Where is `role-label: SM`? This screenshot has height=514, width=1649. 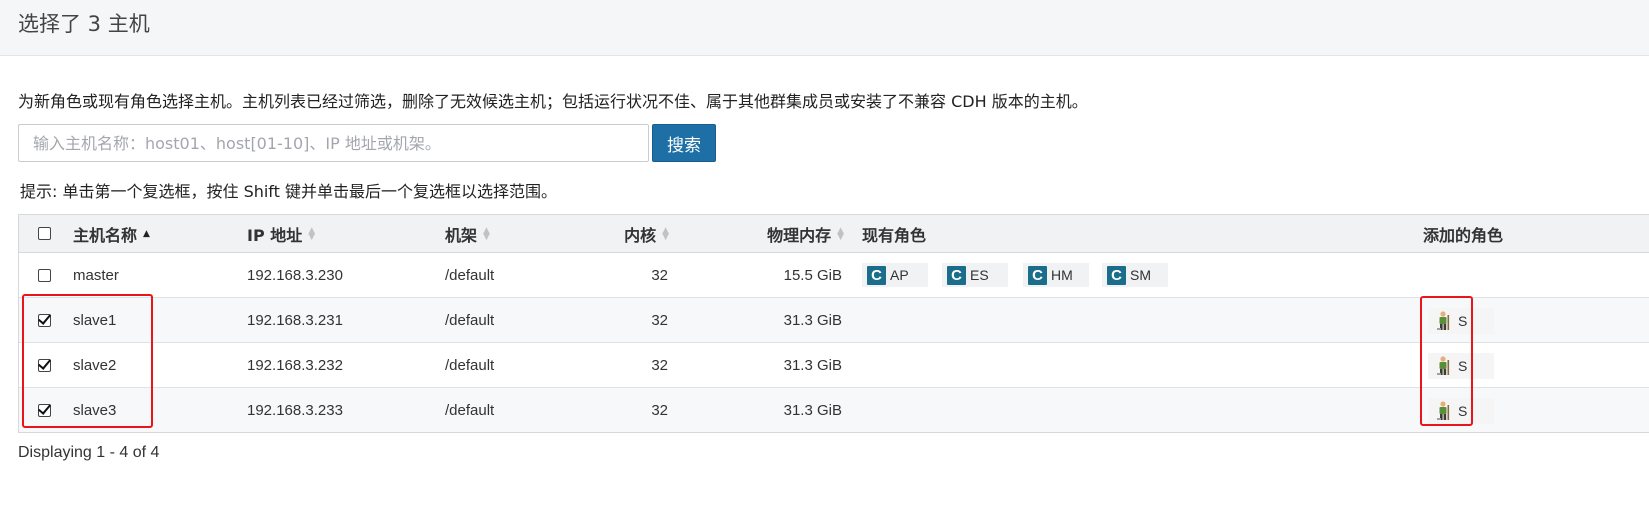
role-label: SM is located at coordinates (1140, 275).